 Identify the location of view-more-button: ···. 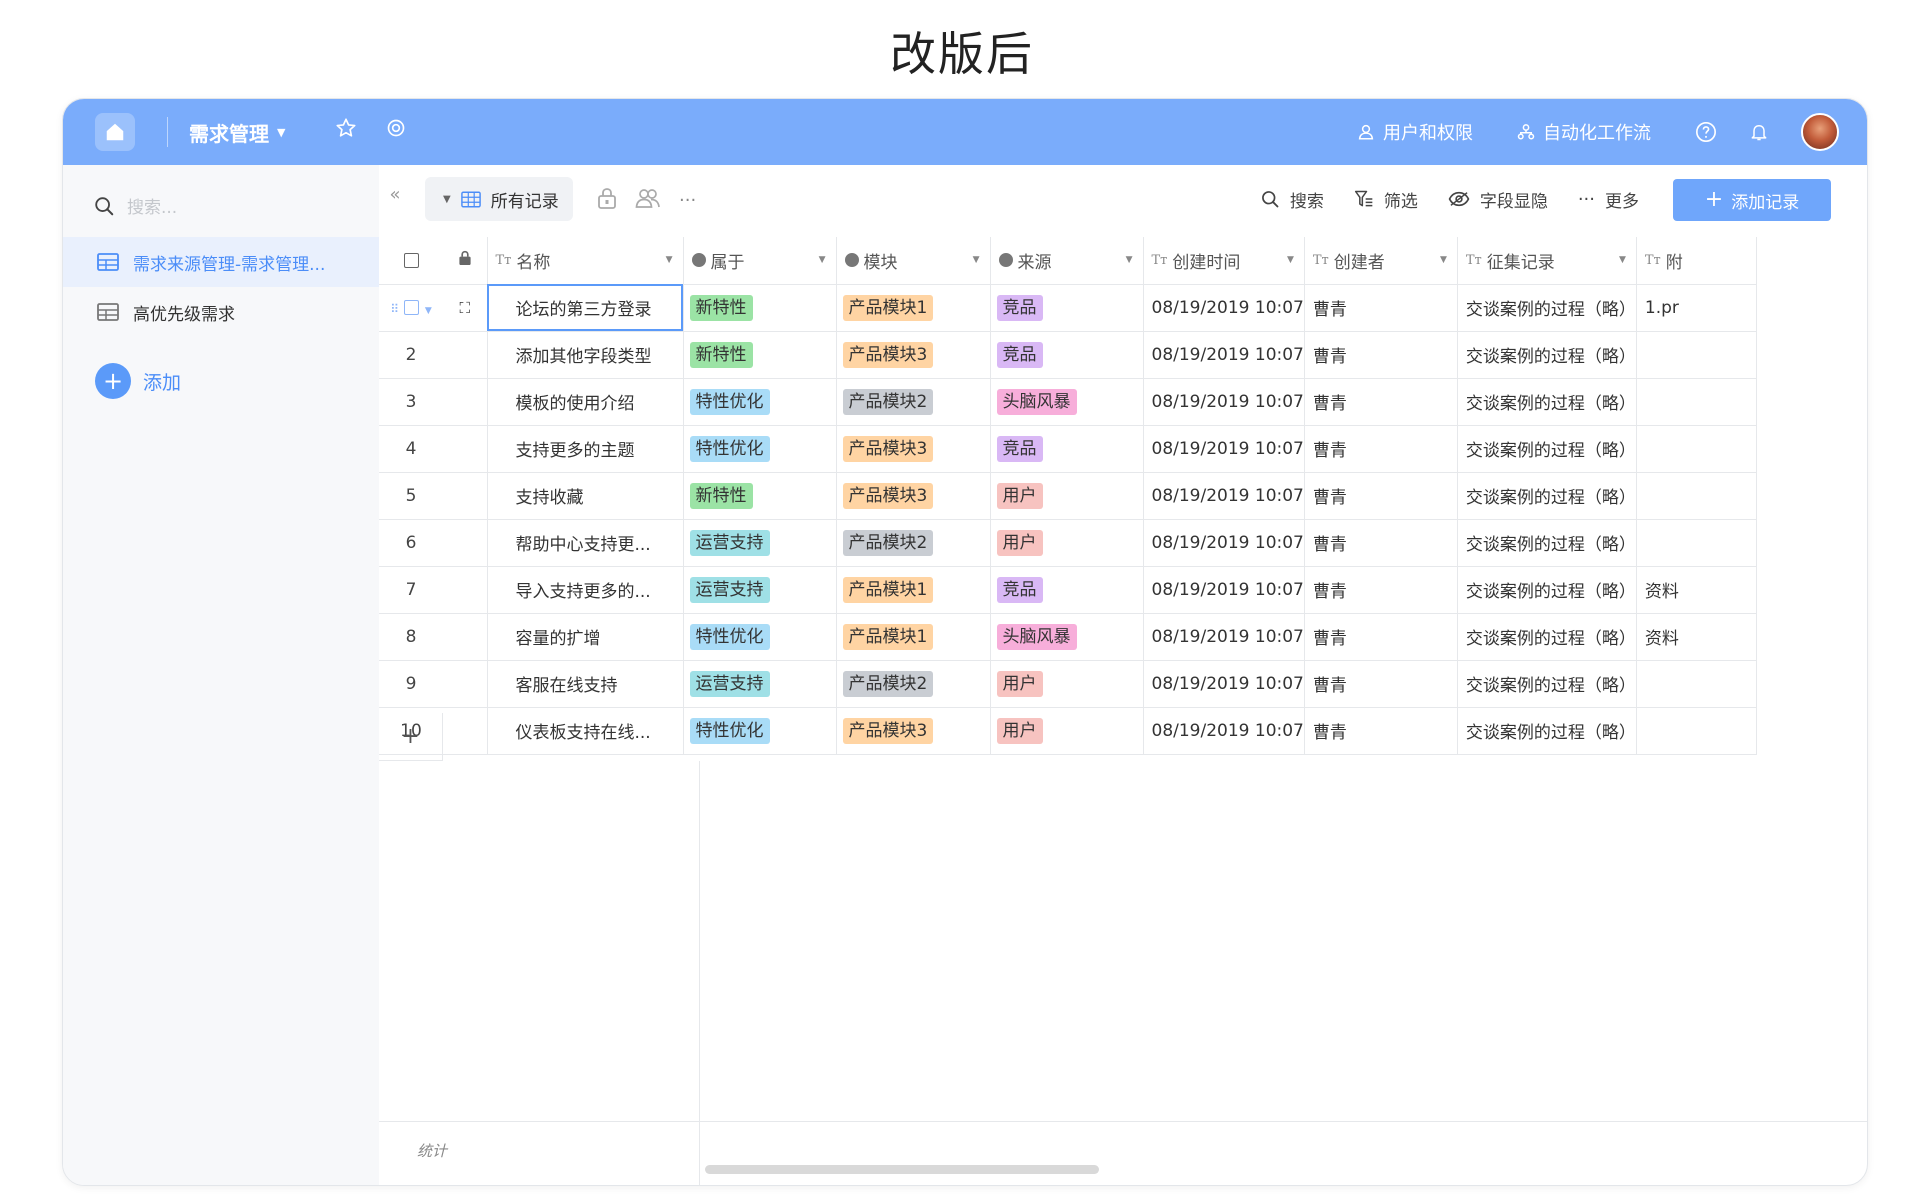
(687, 200).